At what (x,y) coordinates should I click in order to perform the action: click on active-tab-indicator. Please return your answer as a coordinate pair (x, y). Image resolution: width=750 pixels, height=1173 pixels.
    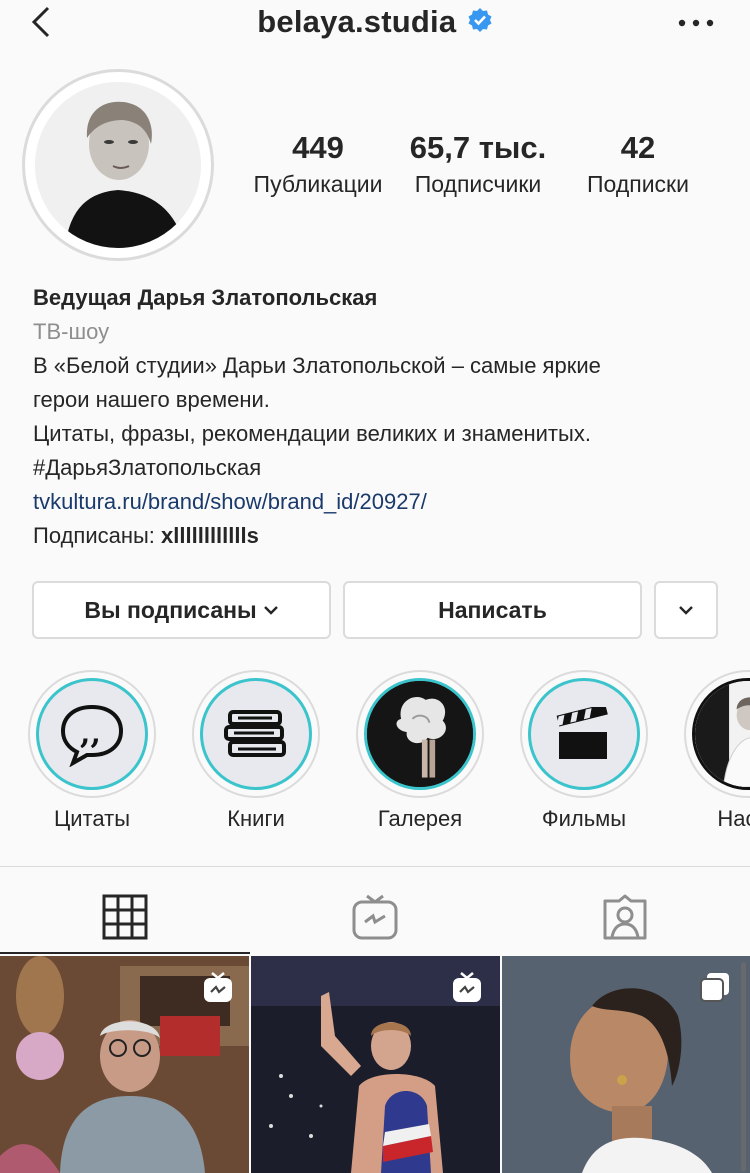
    Looking at the image, I should click on (125, 953).